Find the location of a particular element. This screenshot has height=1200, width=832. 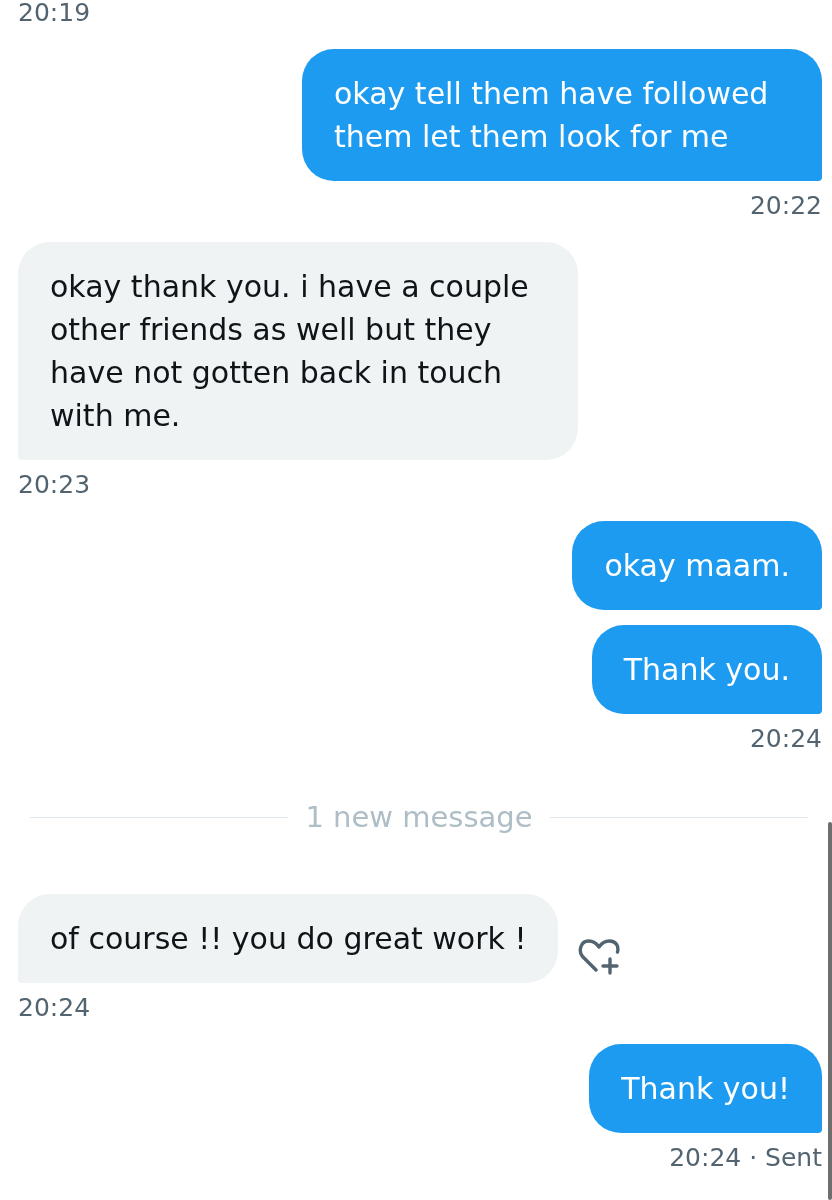

message-bubble: of course !! you do great work ! is located at coordinates (288, 938).